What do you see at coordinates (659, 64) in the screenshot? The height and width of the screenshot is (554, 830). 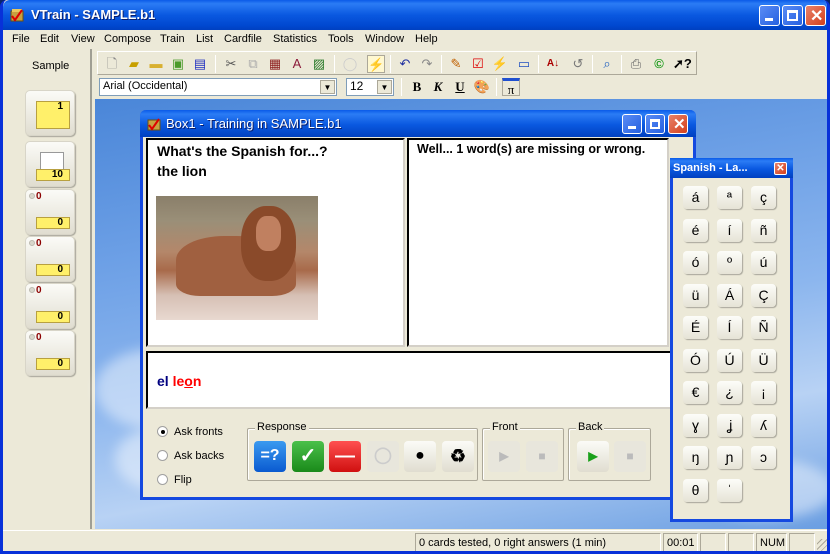 I see `copyright-icon: ©` at bounding box center [659, 64].